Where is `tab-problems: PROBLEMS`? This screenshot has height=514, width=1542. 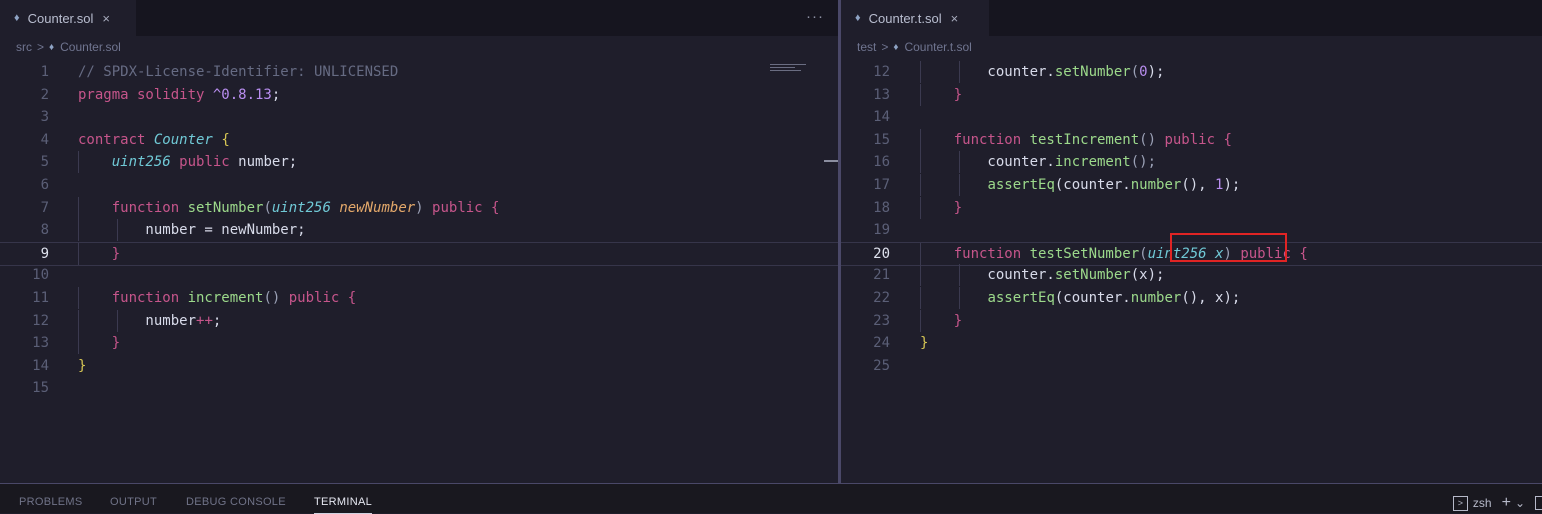 tab-problems: PROBLEMS is located at coordinates (51, 502).